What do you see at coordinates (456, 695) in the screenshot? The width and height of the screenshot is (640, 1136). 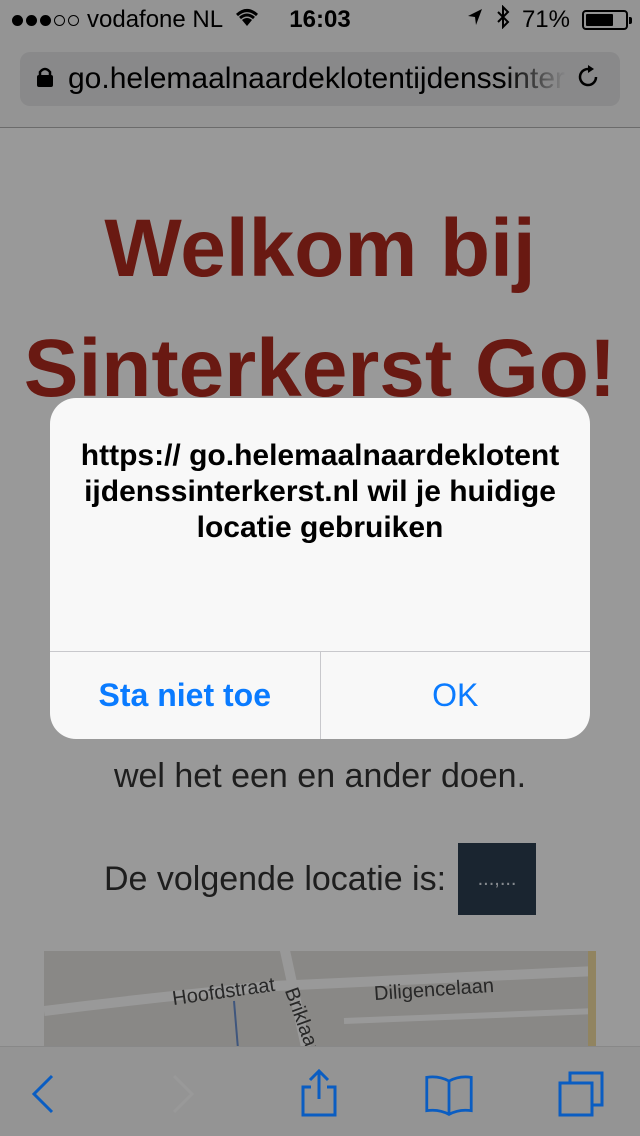 I see `ok-button: OK` at bounding box center [456, 695].